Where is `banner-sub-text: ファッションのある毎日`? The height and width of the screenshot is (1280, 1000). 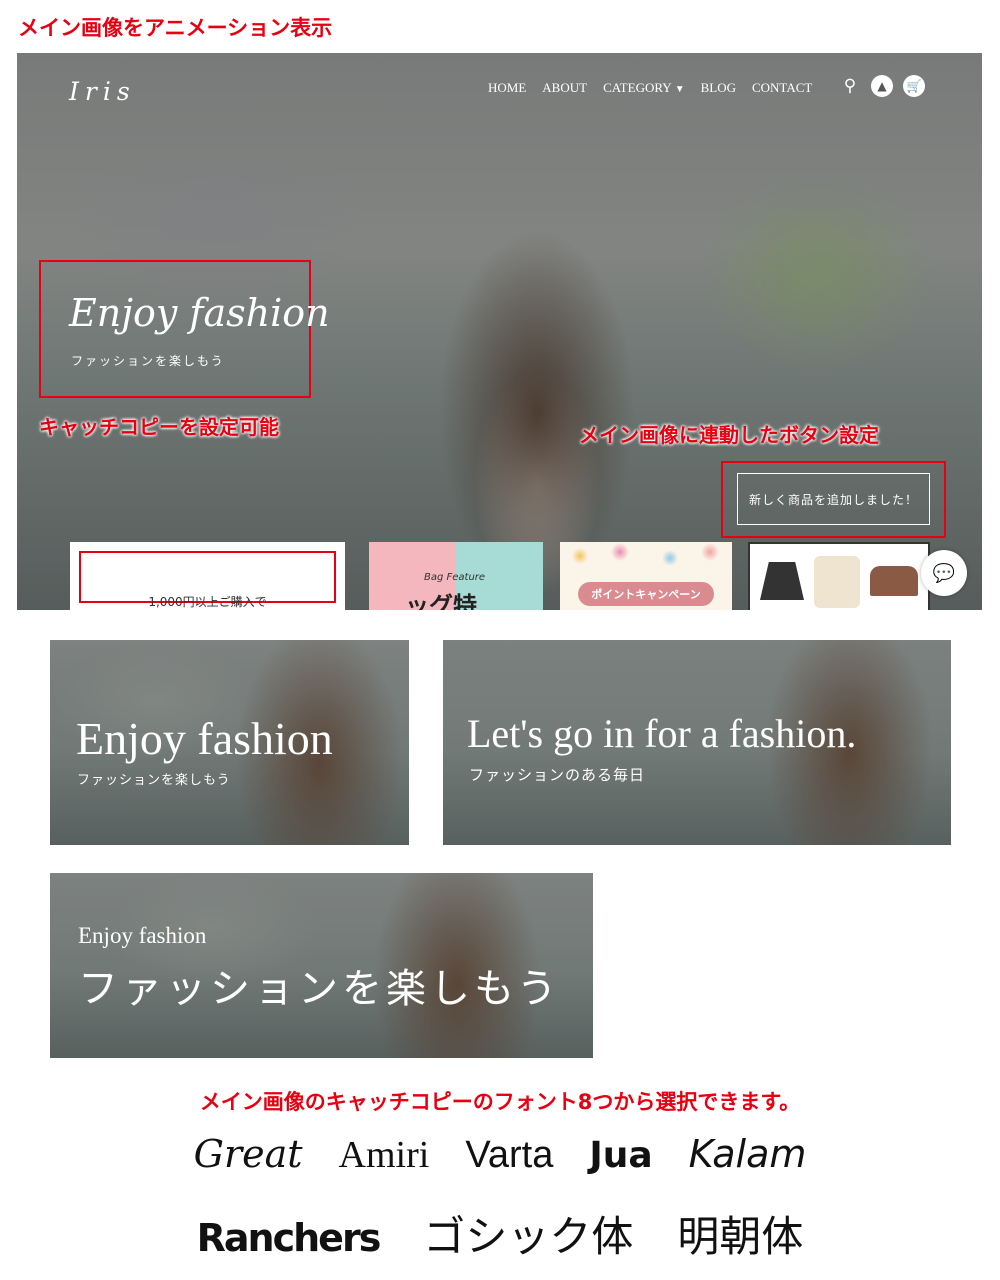 banner-sub-text: ファッションのある毎日 is located at coordinates (557, 775).